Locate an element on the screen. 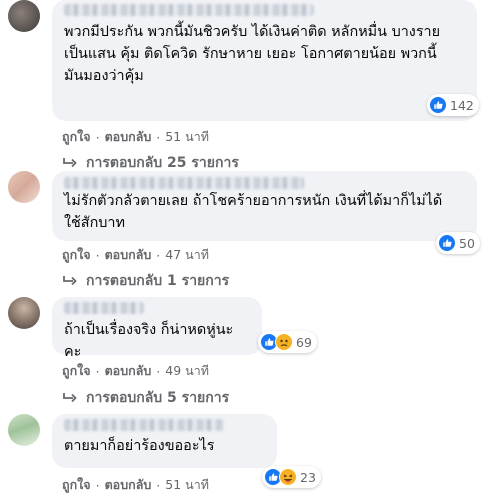 Image resolution: width=500 pixels, height=497 pixels. comment-text: ตายมาก็อย่าร้องขออะไร is located at coordinates (139, 446).